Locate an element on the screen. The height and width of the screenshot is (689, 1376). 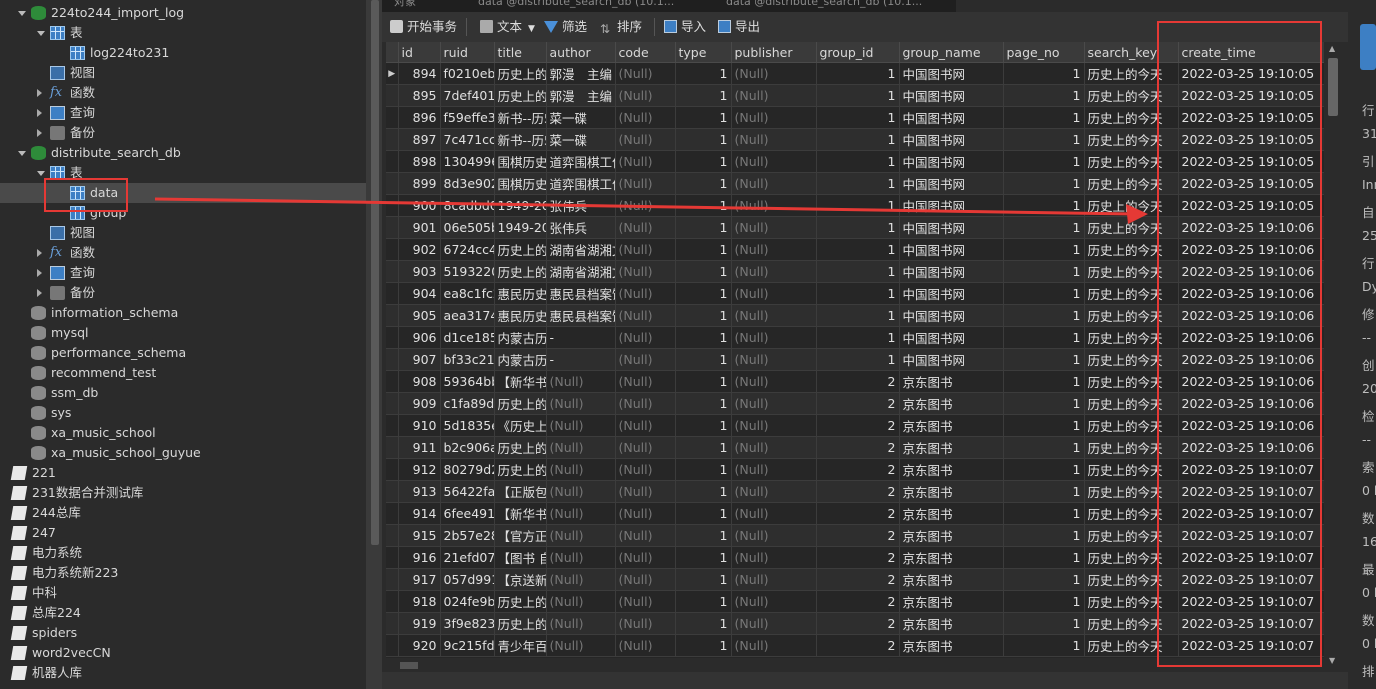
arrow-head-icon is located at coordinates (1137, 214).